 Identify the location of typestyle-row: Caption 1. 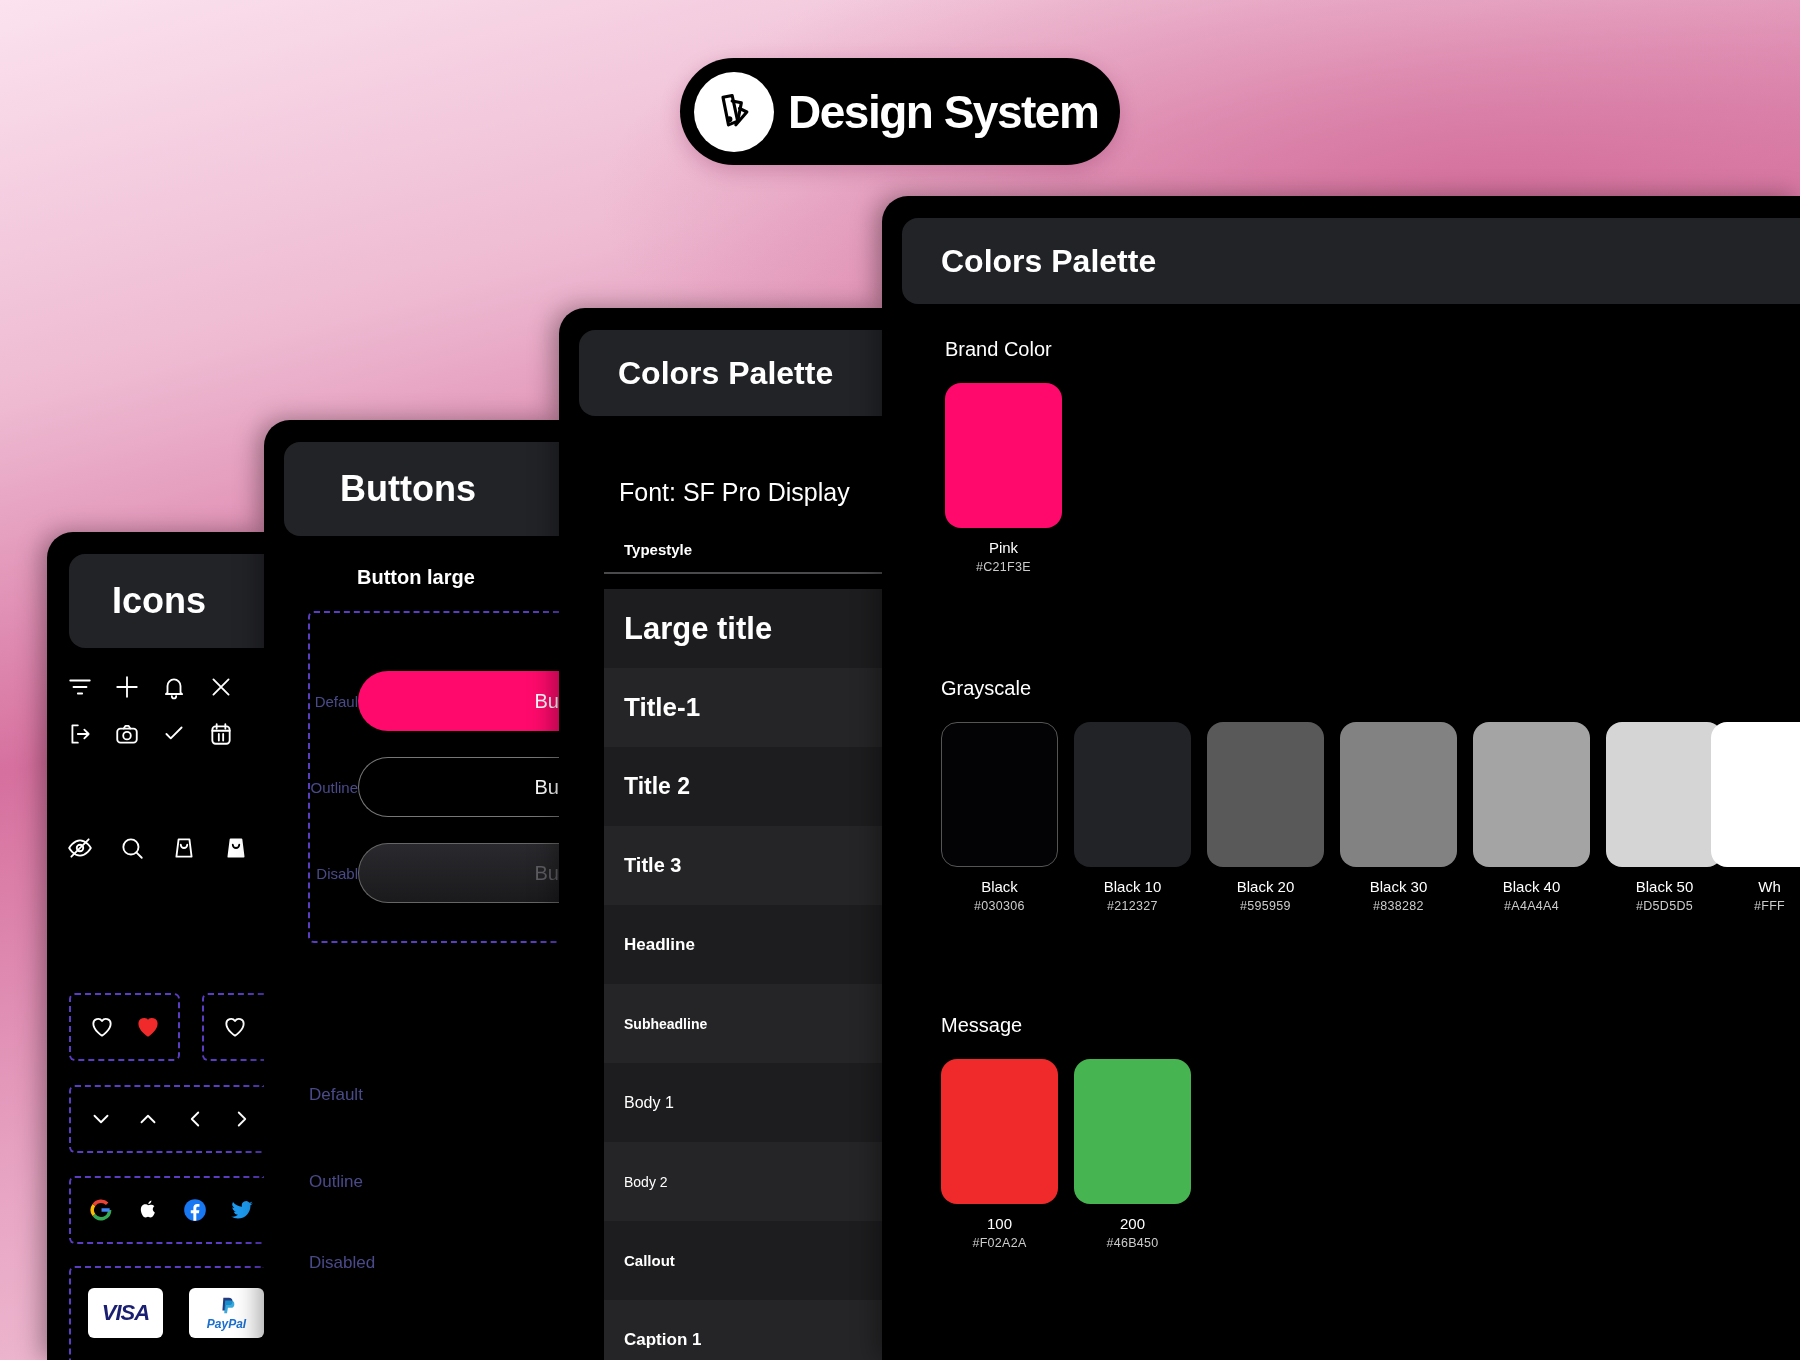
(743, 1330).